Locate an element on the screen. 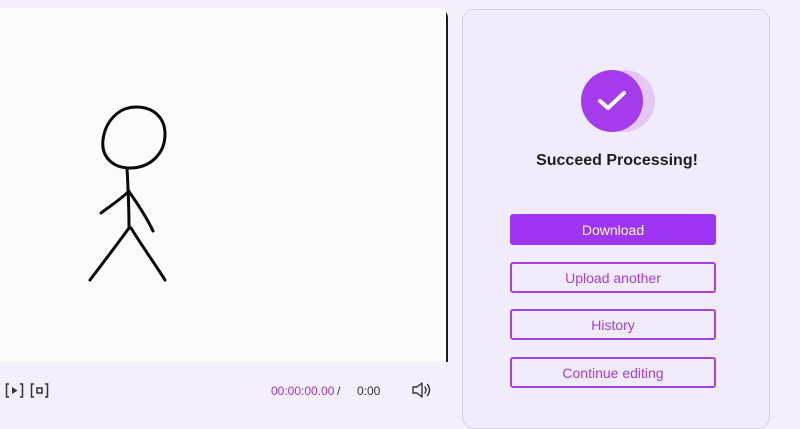 This screenshot has width=800, height=429. history-button: History is located at coordinates (613, 324).